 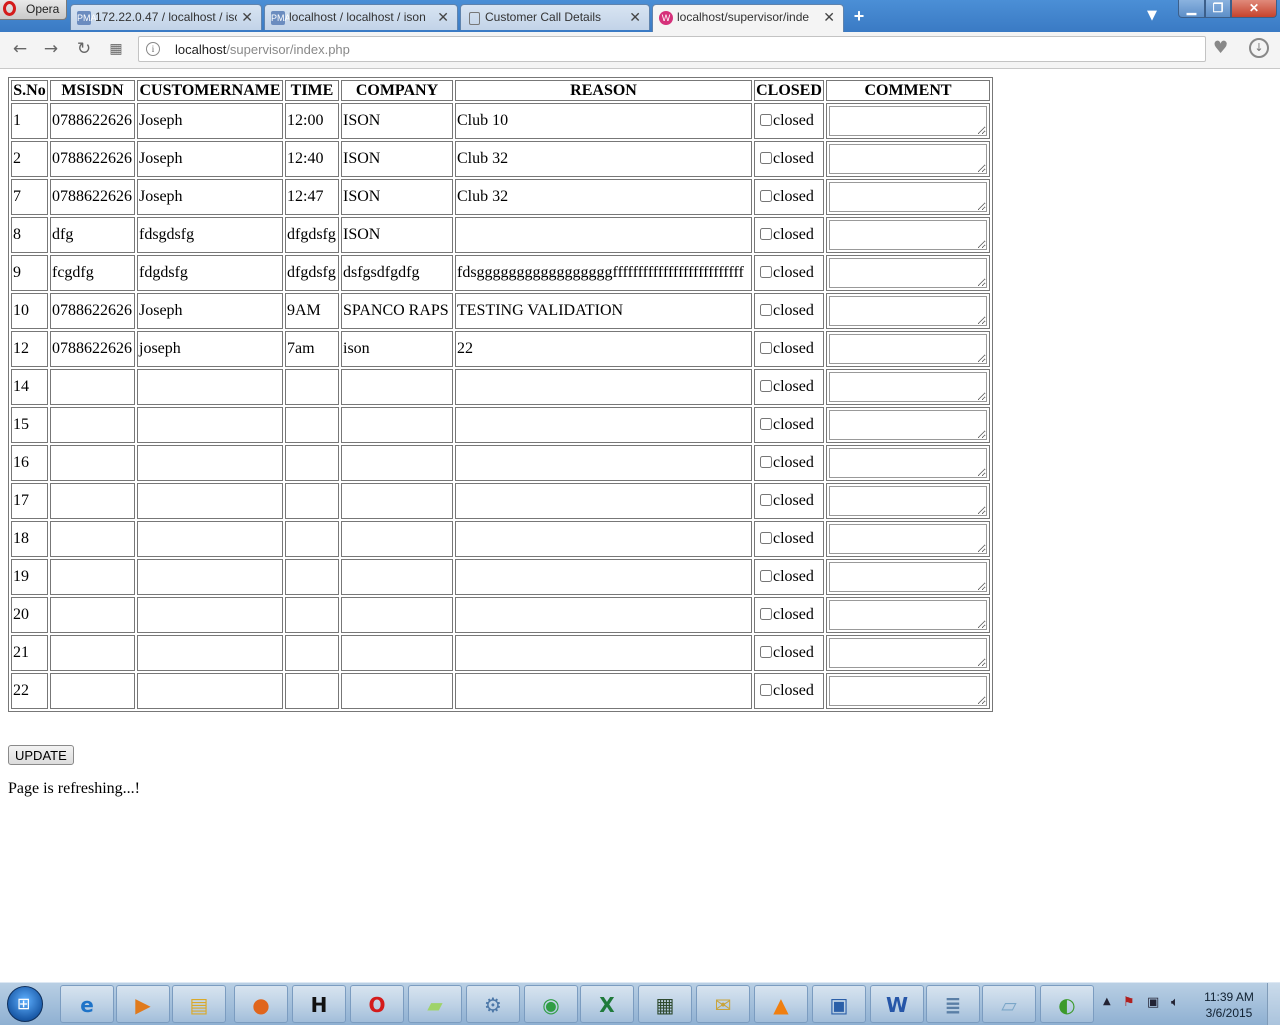 I want to click on taskbar-button: ⚙, so click(x=493, y=1004).